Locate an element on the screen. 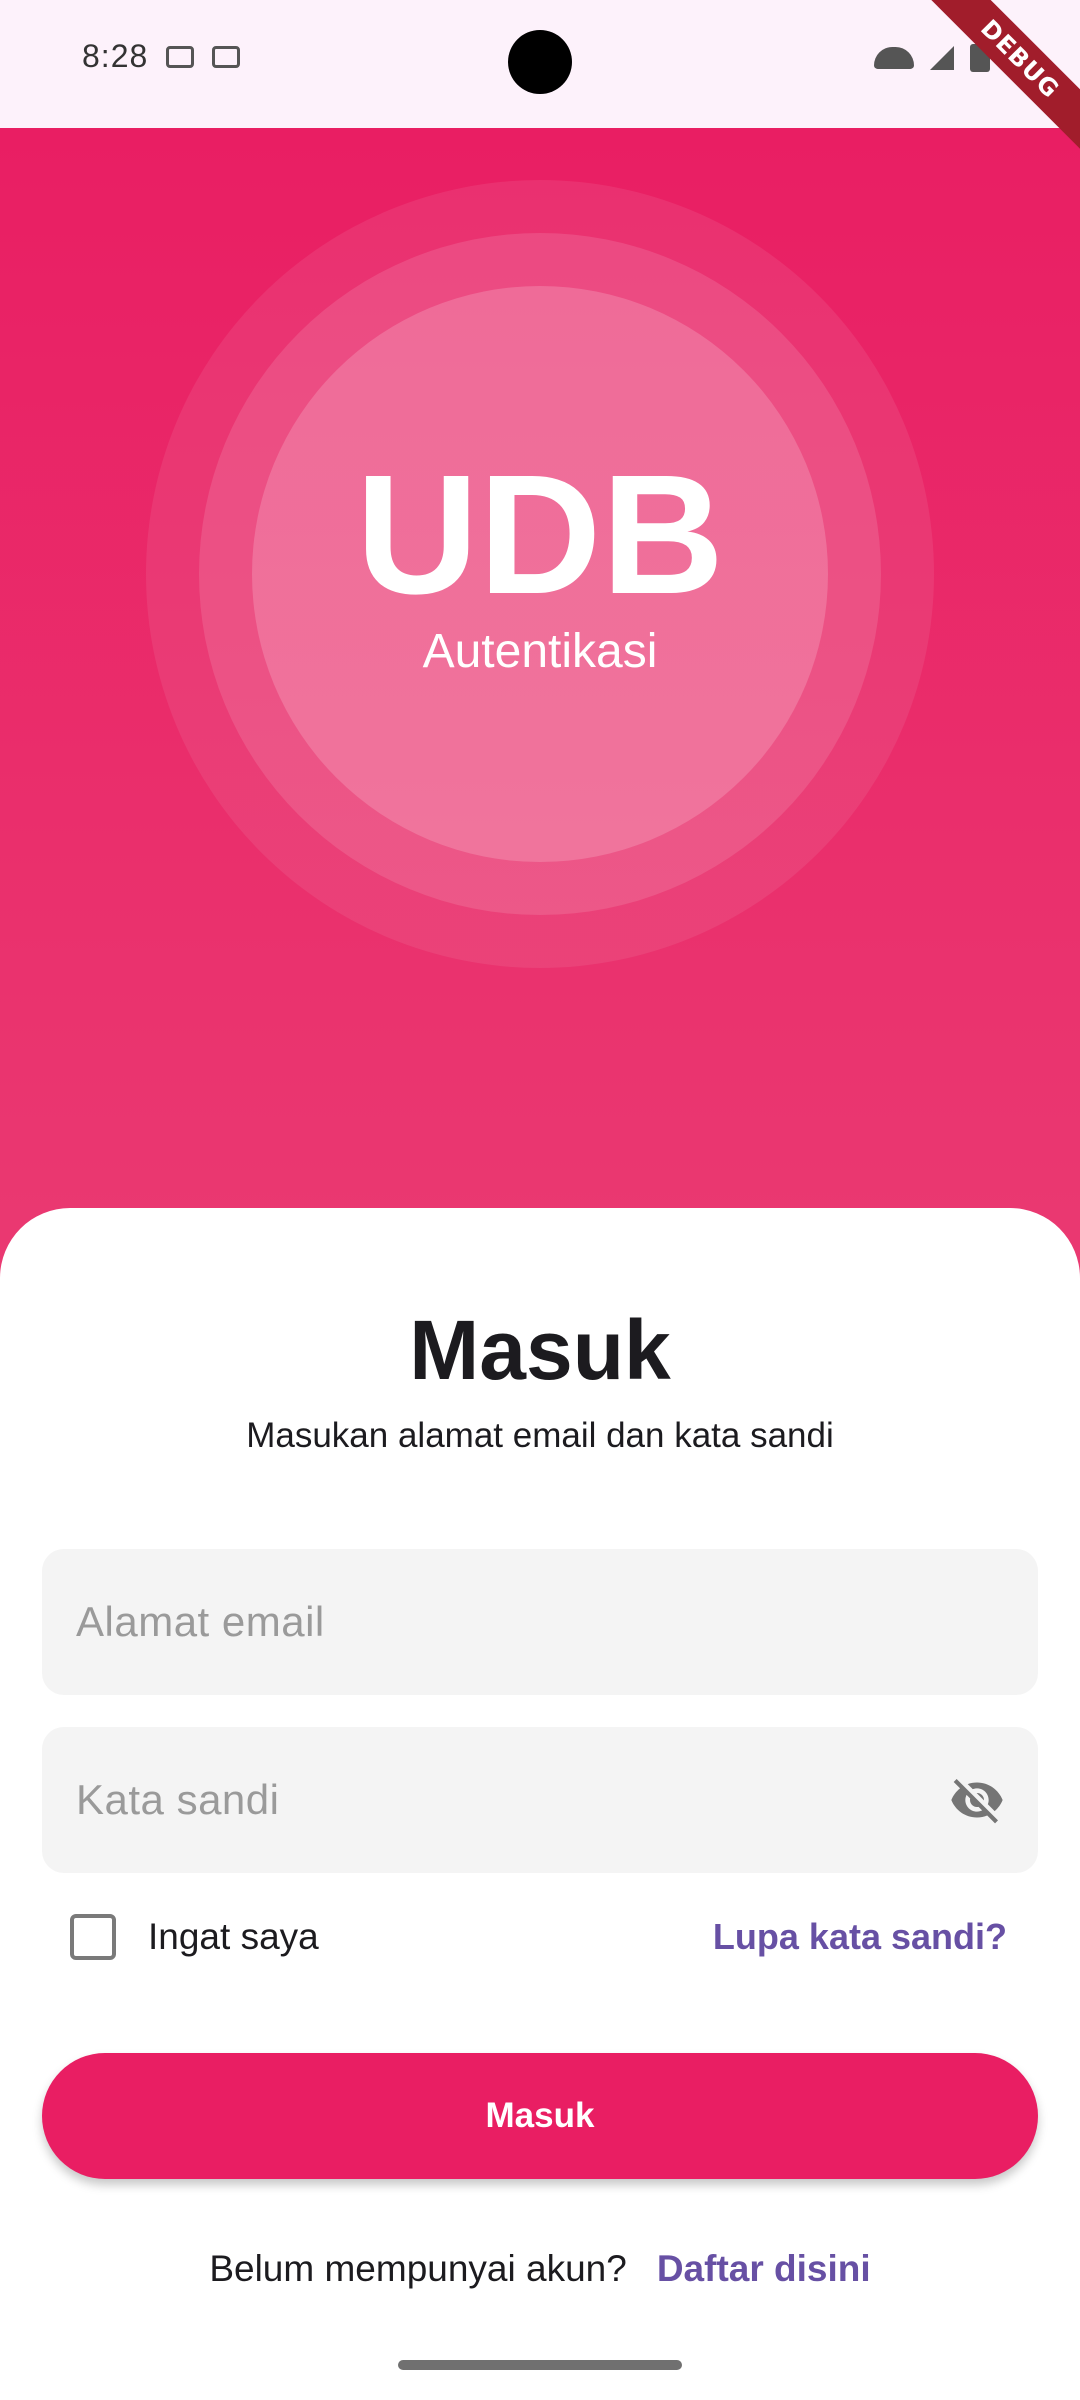 This screenshot has width=1080, height=2400. app-logo-text: UDB is located at coordinates (540, 535).